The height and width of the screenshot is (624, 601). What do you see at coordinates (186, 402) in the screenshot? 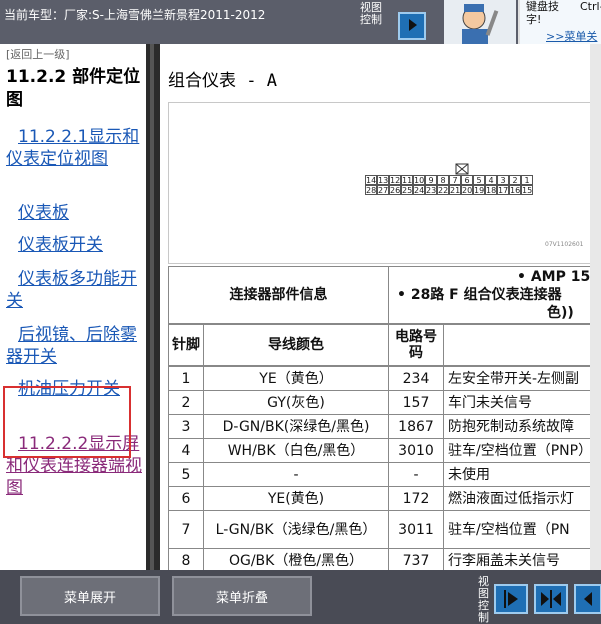
I see `cell-pin: 2` at bounding box center [186, 402].